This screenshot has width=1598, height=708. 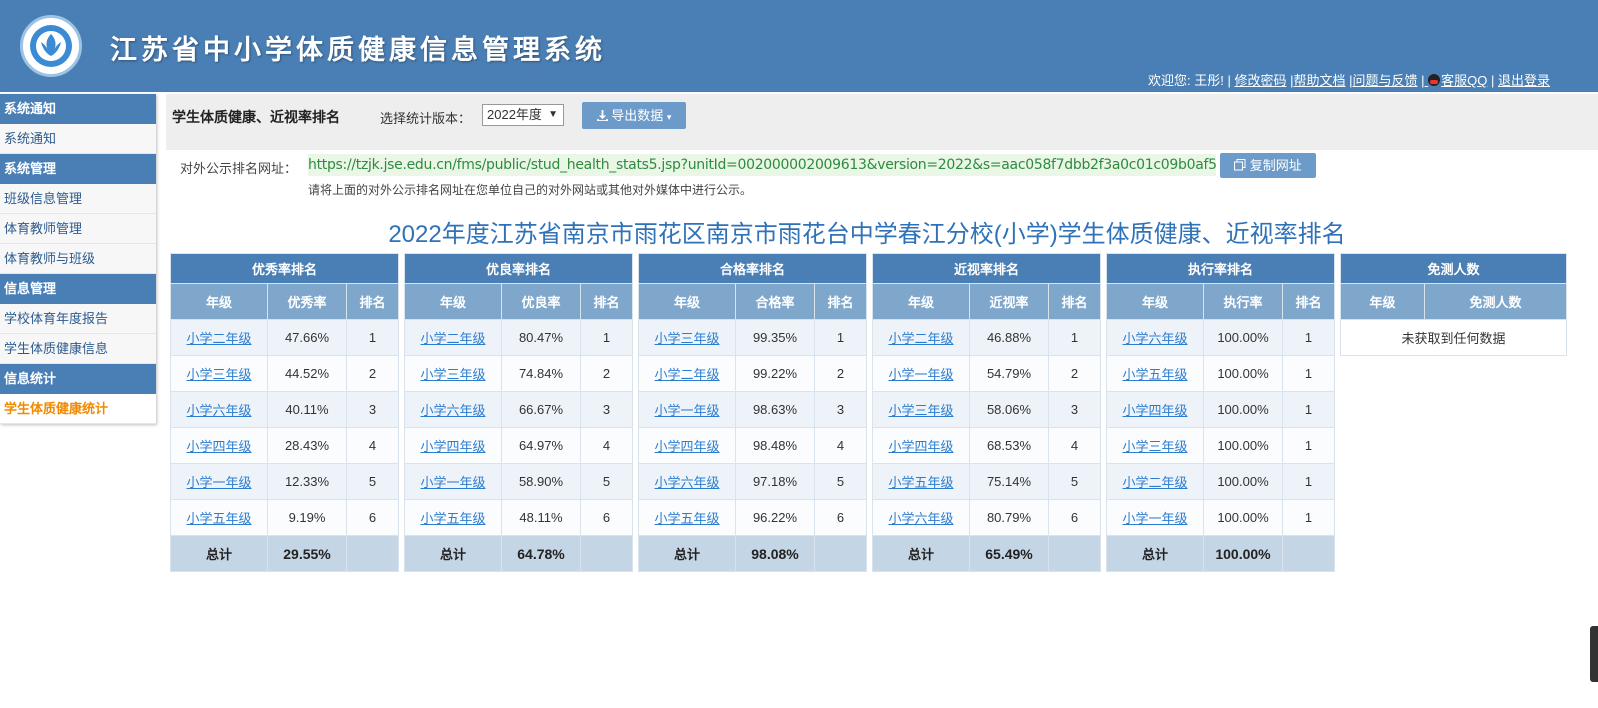 I want to click on sidebar-item-health-stats: 学生体质健康统计, so click(x=78, y=409).